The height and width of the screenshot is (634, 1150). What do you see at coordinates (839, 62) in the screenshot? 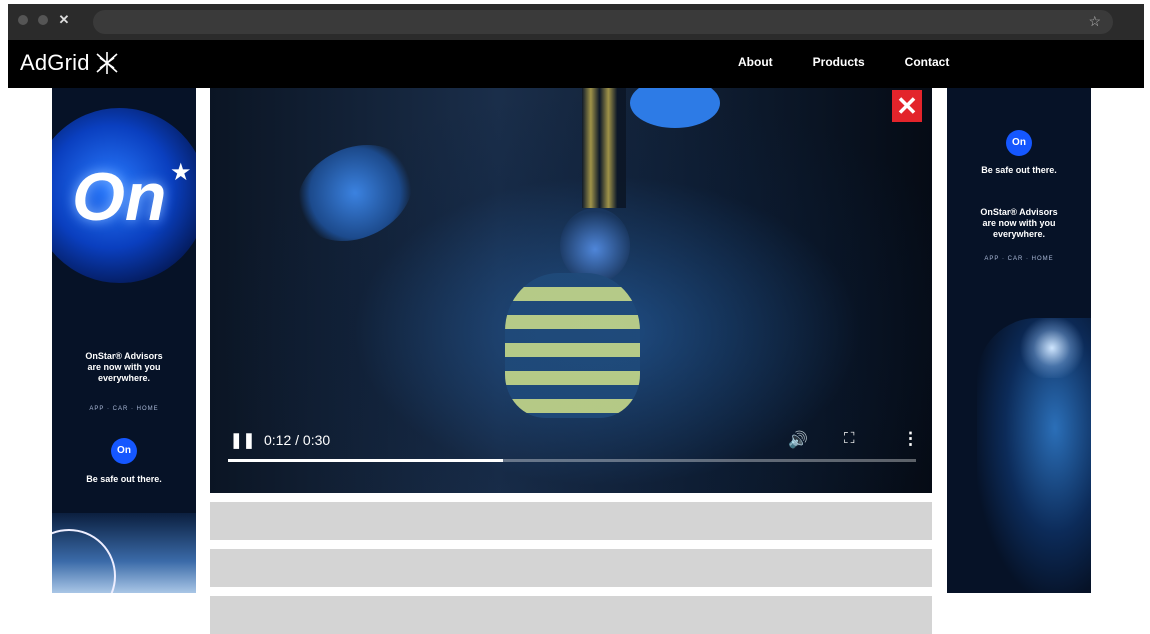
I see `nav-products: Products` at bounding box center [839, 62].